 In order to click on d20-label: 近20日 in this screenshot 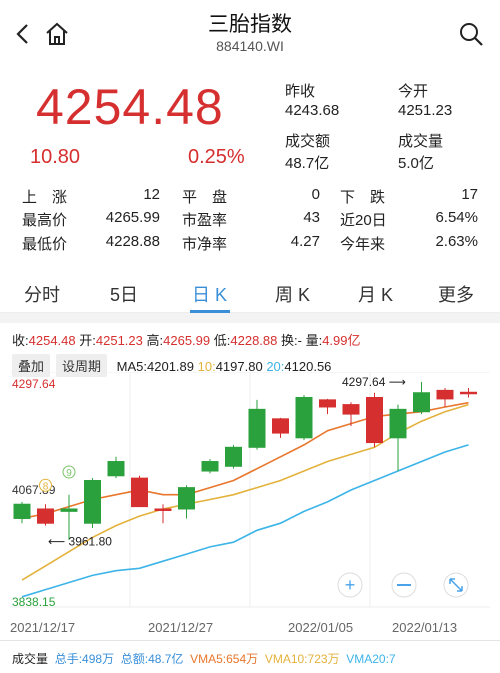, I will do `click(363, 220)`.